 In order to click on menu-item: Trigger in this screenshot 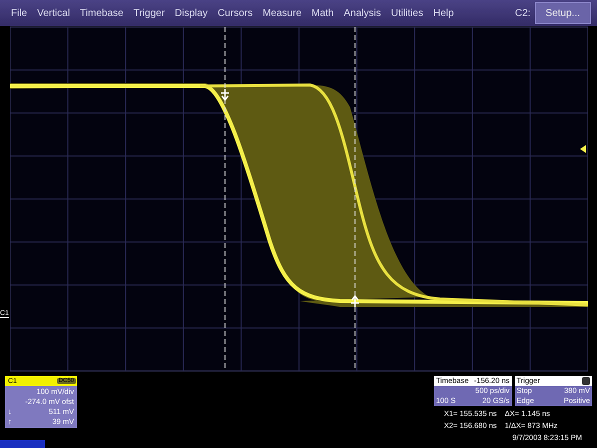, I will do `click(149, 13)`.